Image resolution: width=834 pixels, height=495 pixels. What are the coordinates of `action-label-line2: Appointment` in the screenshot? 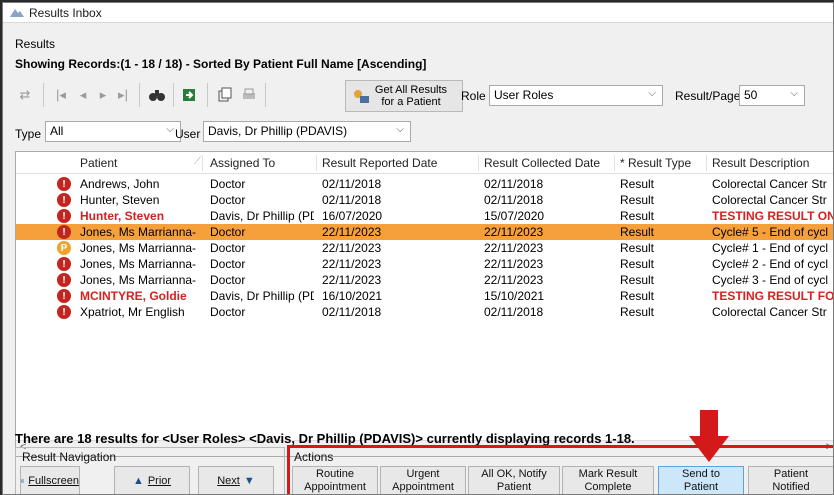 It's located at (335, 487).